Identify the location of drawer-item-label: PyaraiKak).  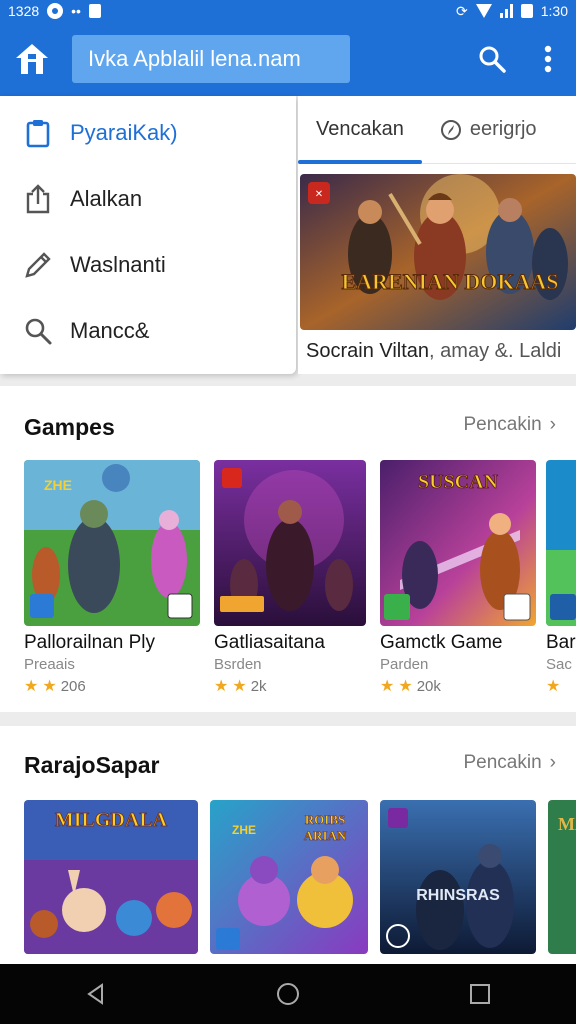
(124, 132).